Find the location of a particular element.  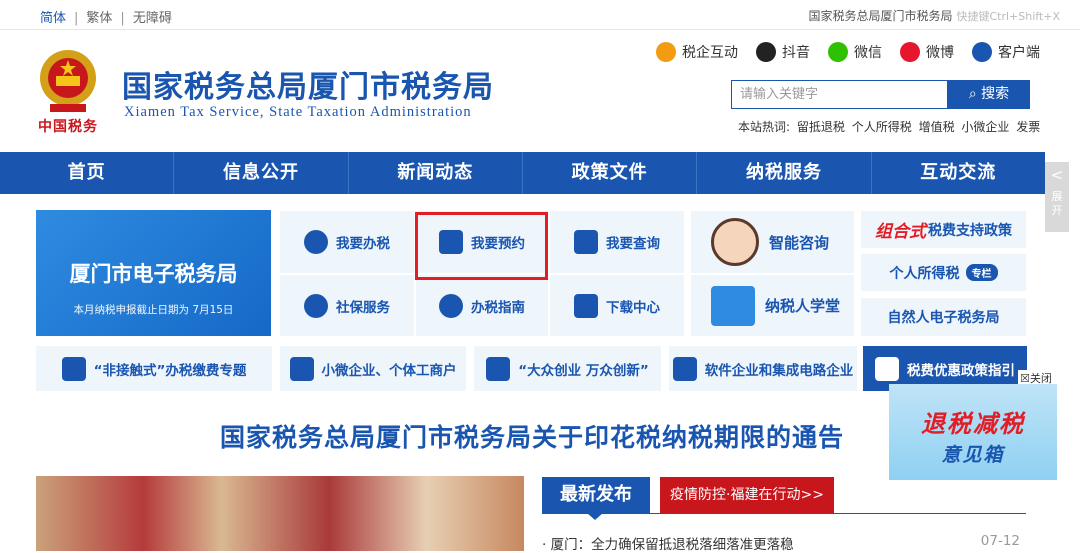

topic-label: 小微企业、个体工商户 is located at coordinates (389, 370).